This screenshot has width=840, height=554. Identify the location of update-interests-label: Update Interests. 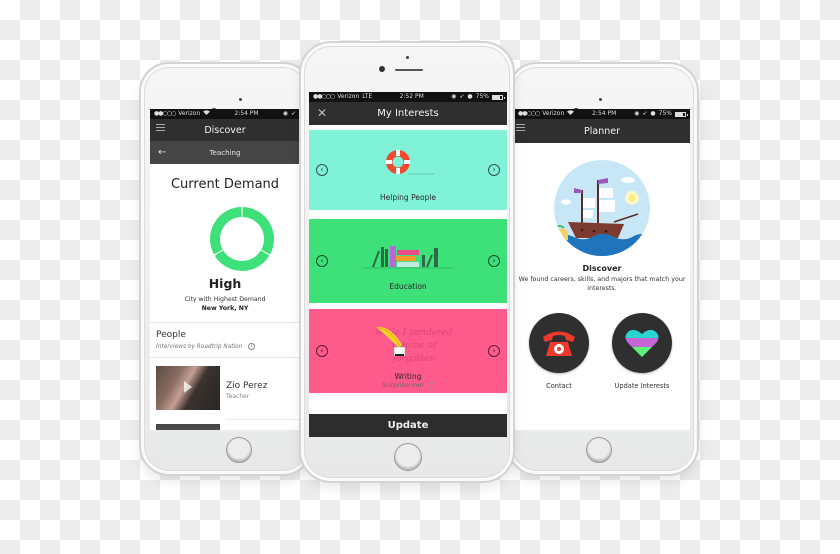
(642, 386).